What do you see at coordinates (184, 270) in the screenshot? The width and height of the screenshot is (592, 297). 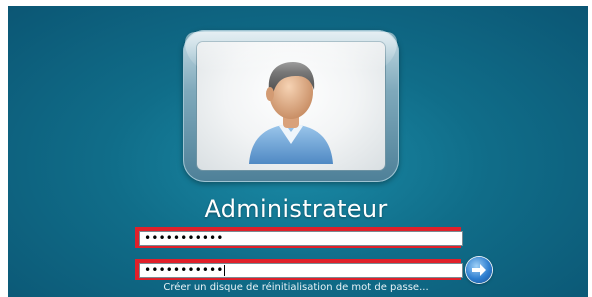 I see `confirm-mask: •••••••••••` at bounding box center [184, 270].